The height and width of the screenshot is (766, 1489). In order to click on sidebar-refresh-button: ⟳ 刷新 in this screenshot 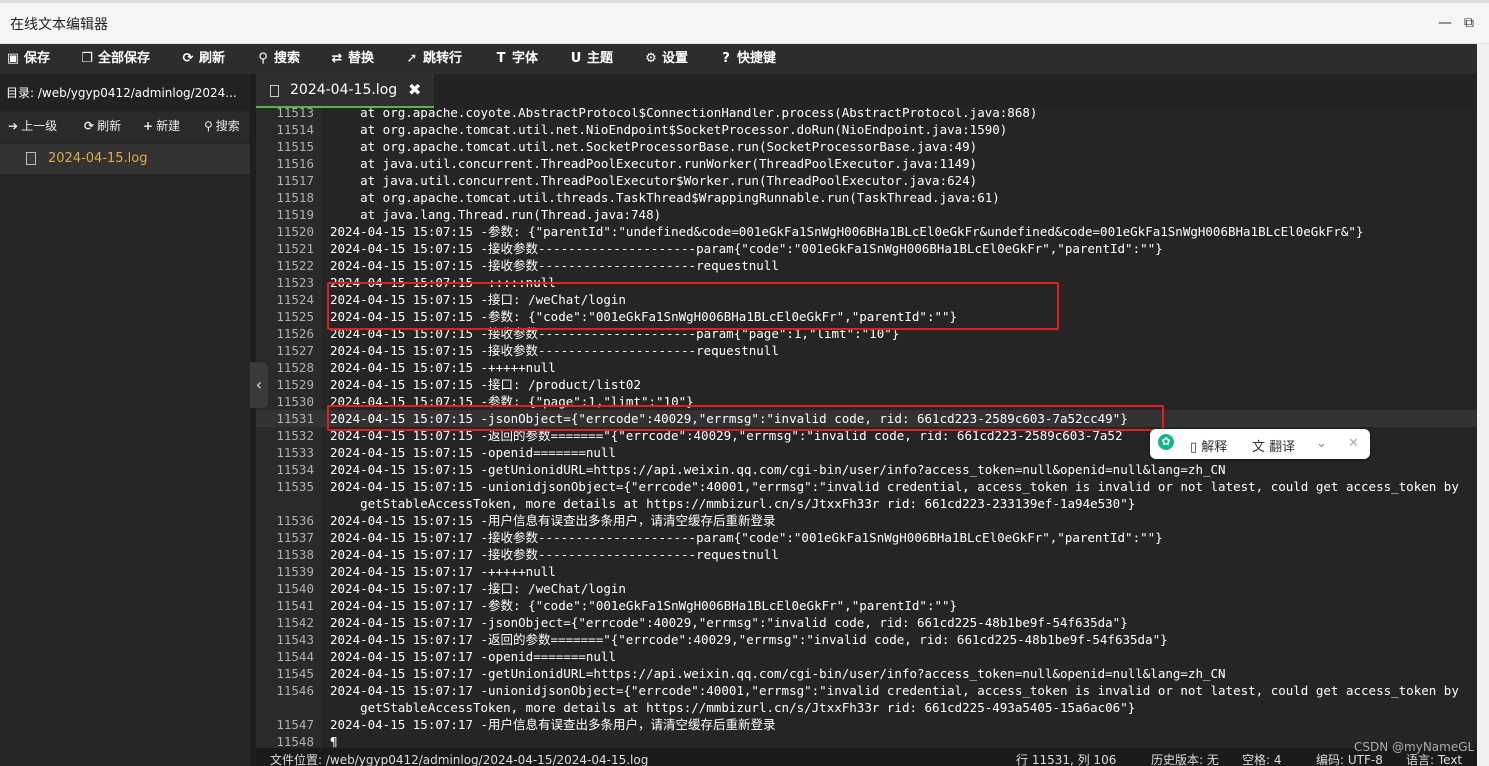, I will do `click(102, 126)`.